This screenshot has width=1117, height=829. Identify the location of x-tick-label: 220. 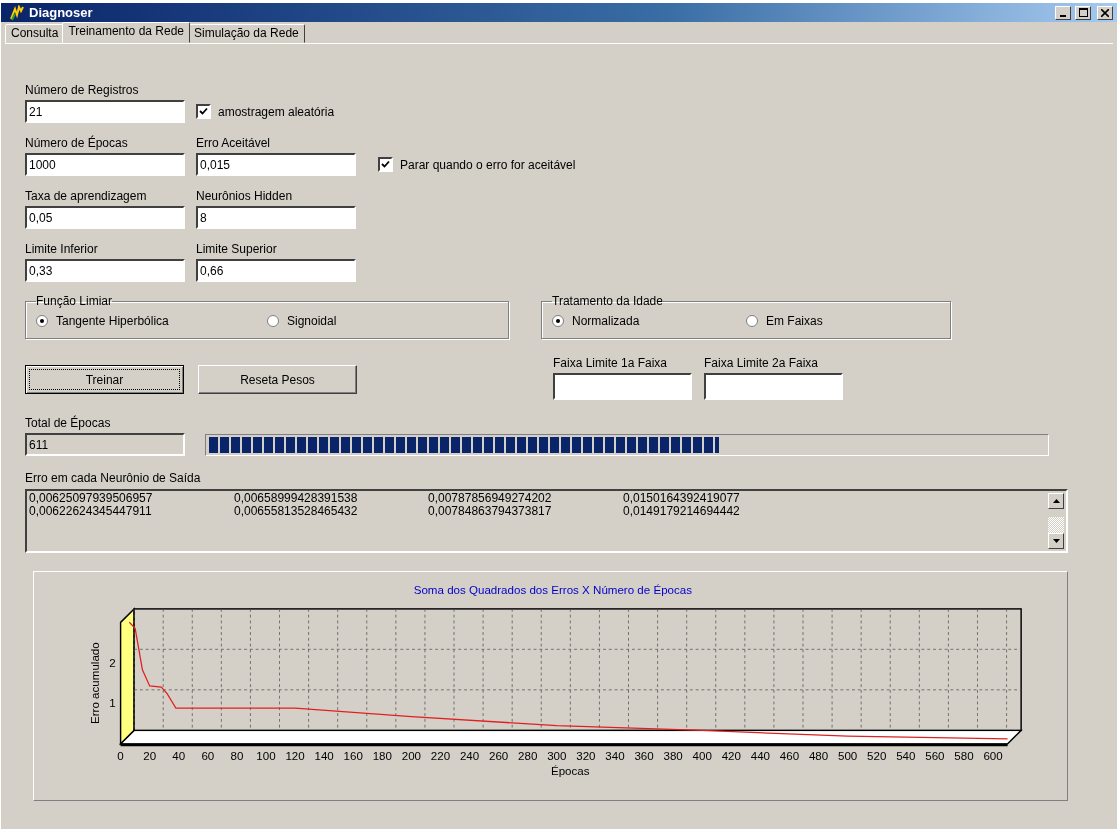
(440, 756).